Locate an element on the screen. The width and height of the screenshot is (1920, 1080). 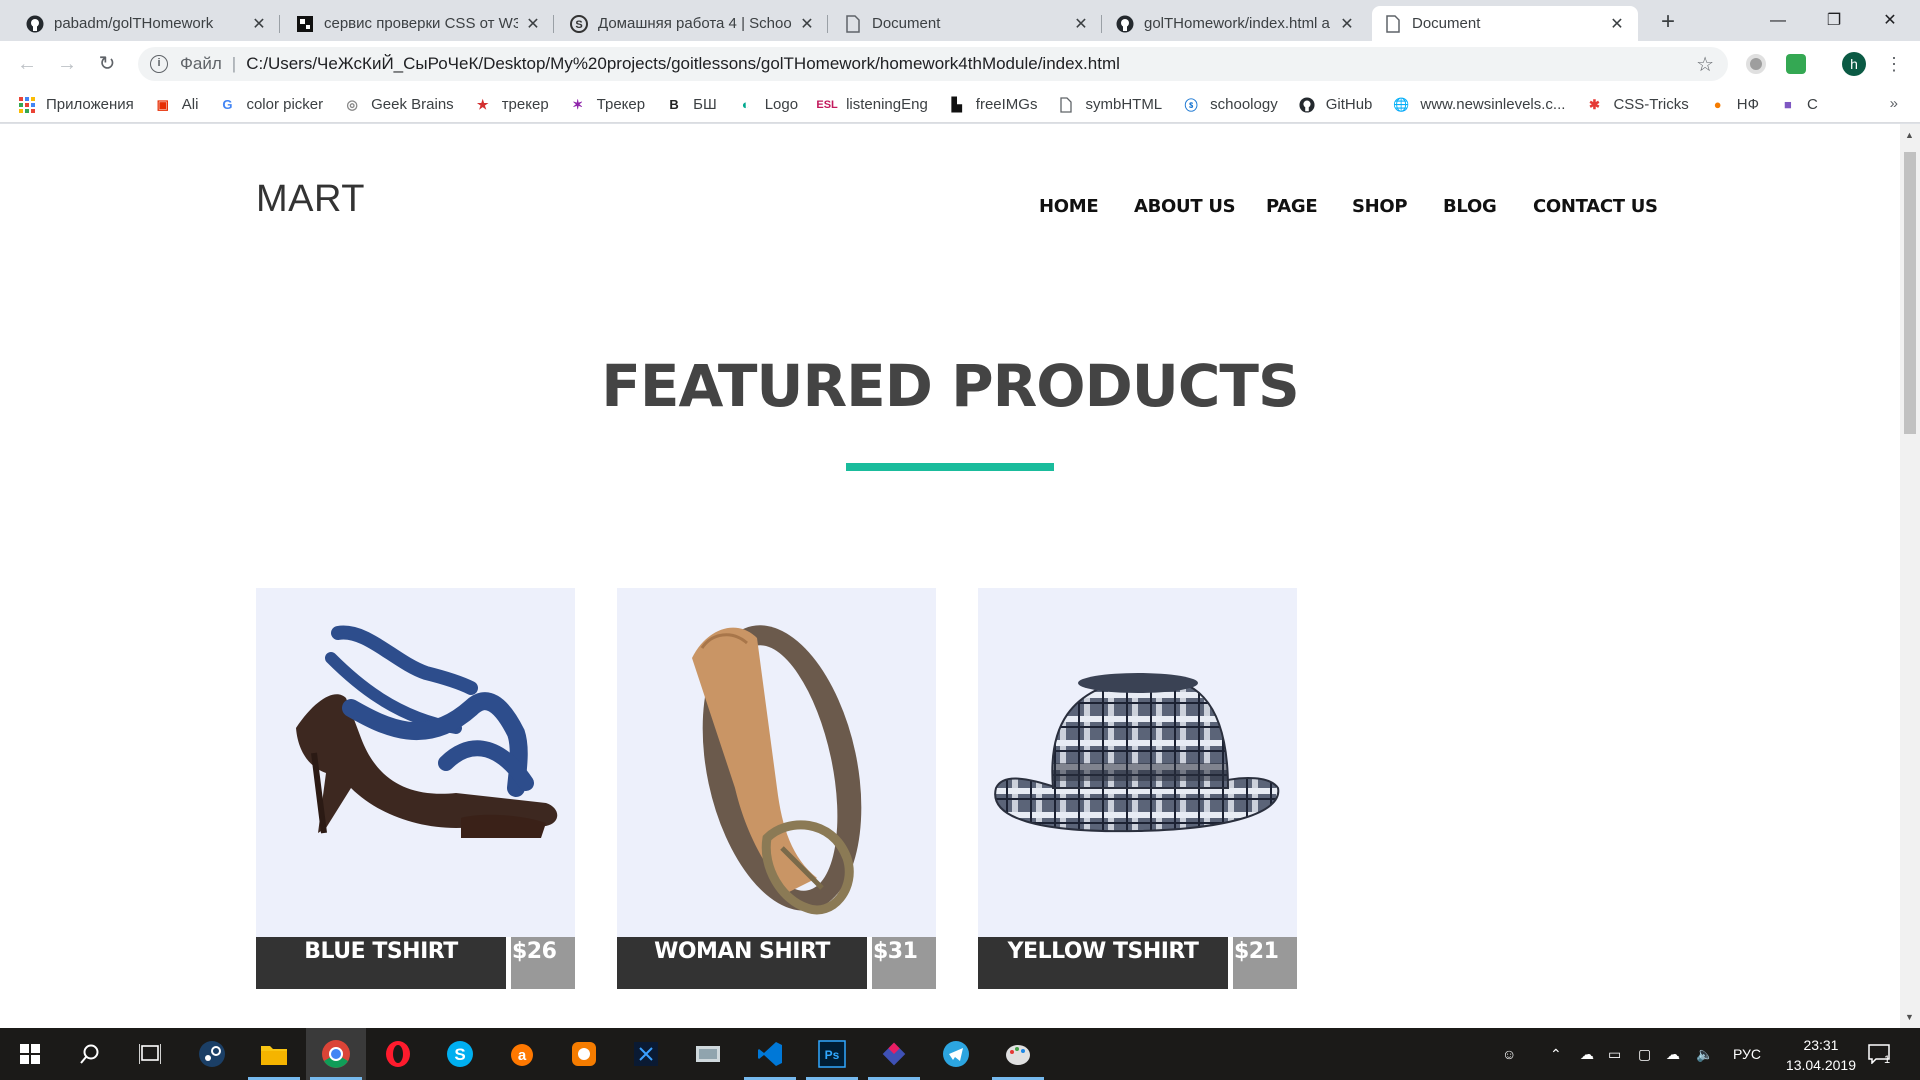
product-card: YELLOW TSHIRT $21 is located at coordinates (1137, 788).